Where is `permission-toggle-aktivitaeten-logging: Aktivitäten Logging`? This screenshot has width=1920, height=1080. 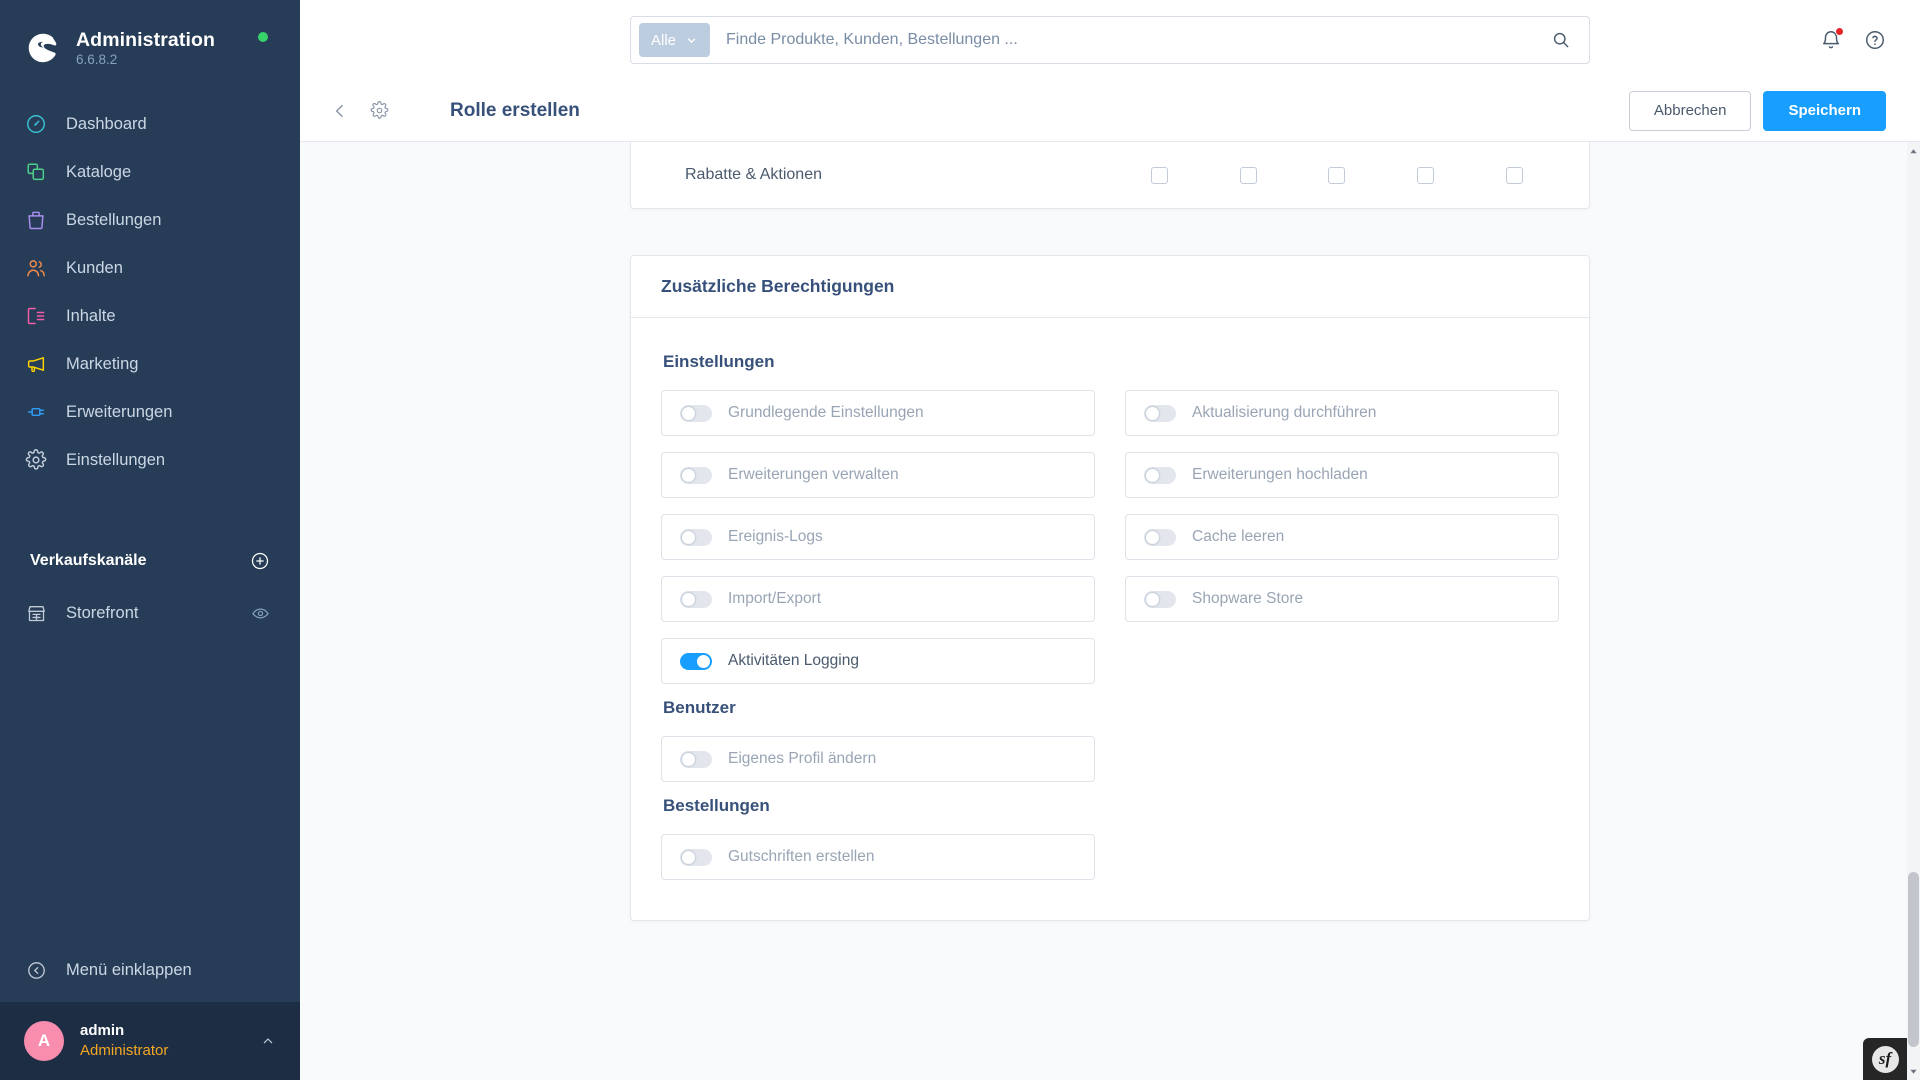 permission-toggle-aktivitaeten-logging: Aktivitäten Logging is located at coordinates (878, 661).